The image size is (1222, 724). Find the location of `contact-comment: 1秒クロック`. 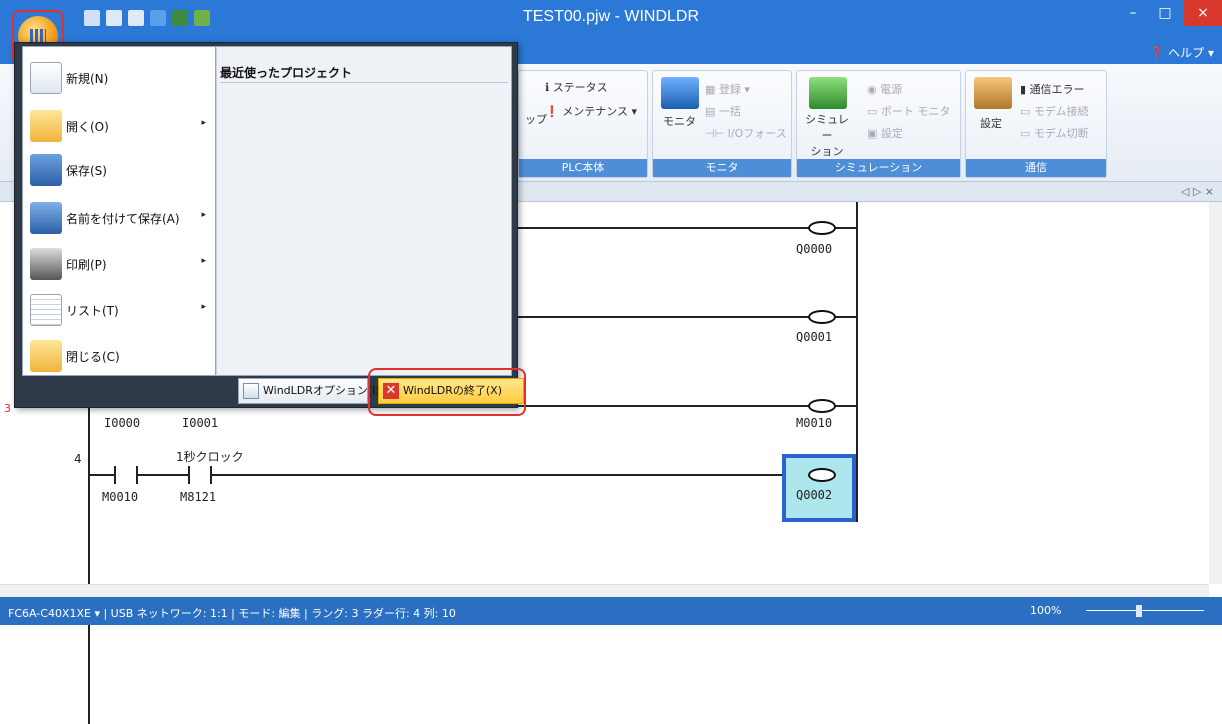

contact-comment: 1秒クロック is located at coordinates (210, 457).